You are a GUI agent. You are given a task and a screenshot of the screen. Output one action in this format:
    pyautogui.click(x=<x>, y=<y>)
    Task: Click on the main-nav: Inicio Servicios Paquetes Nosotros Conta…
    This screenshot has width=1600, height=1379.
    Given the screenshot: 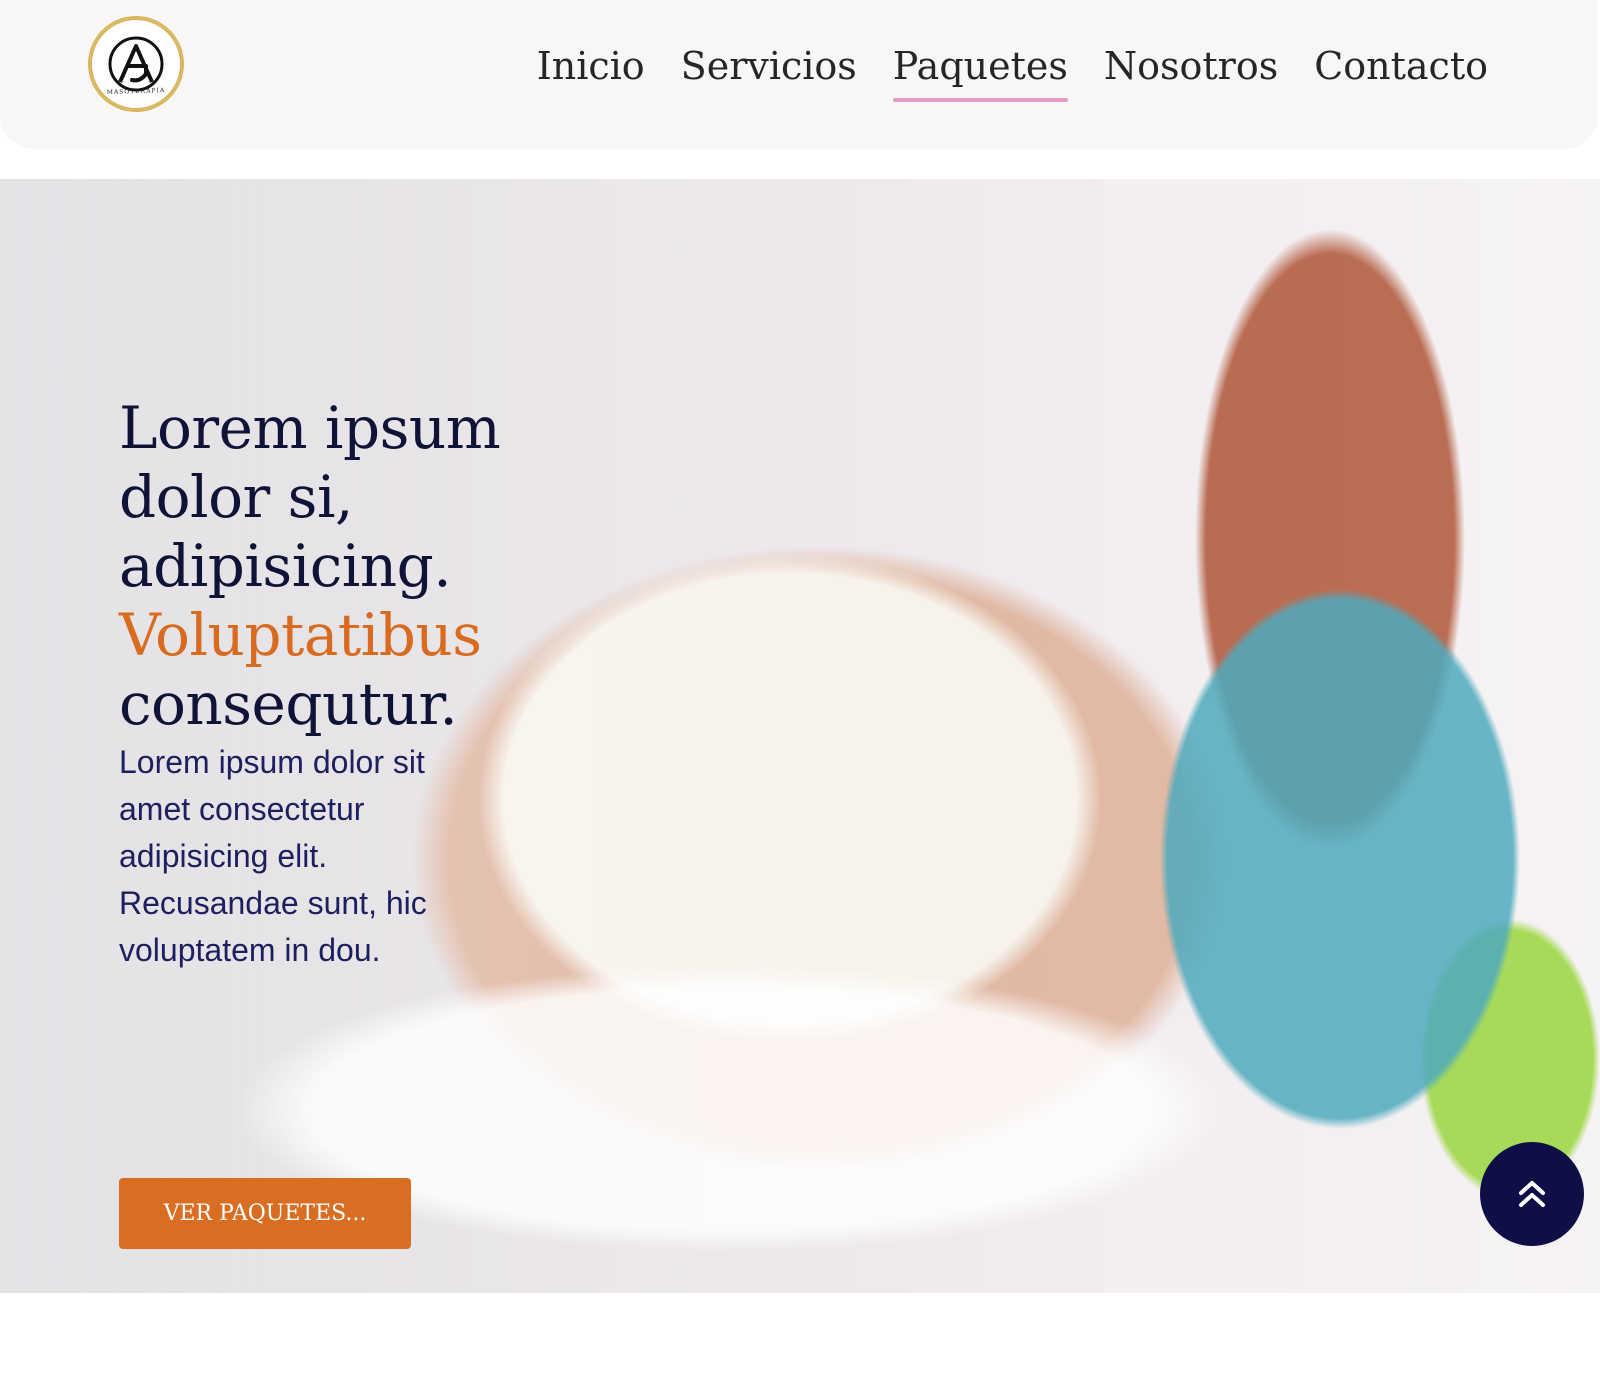 What is the action you would take?
    pyautogui.click(x=1012, y=70)
    